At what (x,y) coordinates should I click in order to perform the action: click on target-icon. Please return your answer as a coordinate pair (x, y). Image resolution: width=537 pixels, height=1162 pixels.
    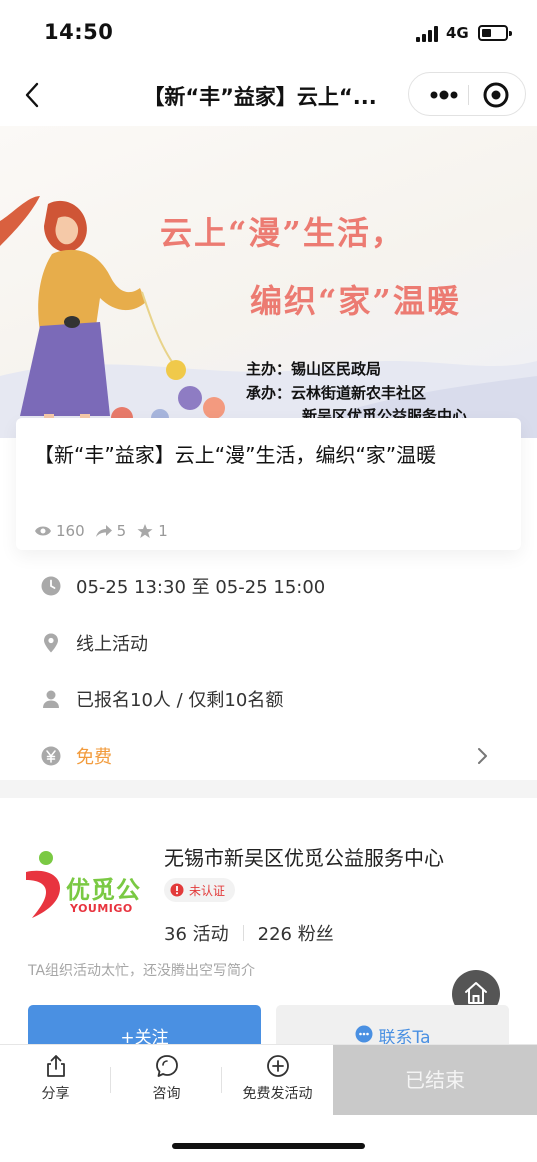
    Looking at the image, I should click on (496, 95).